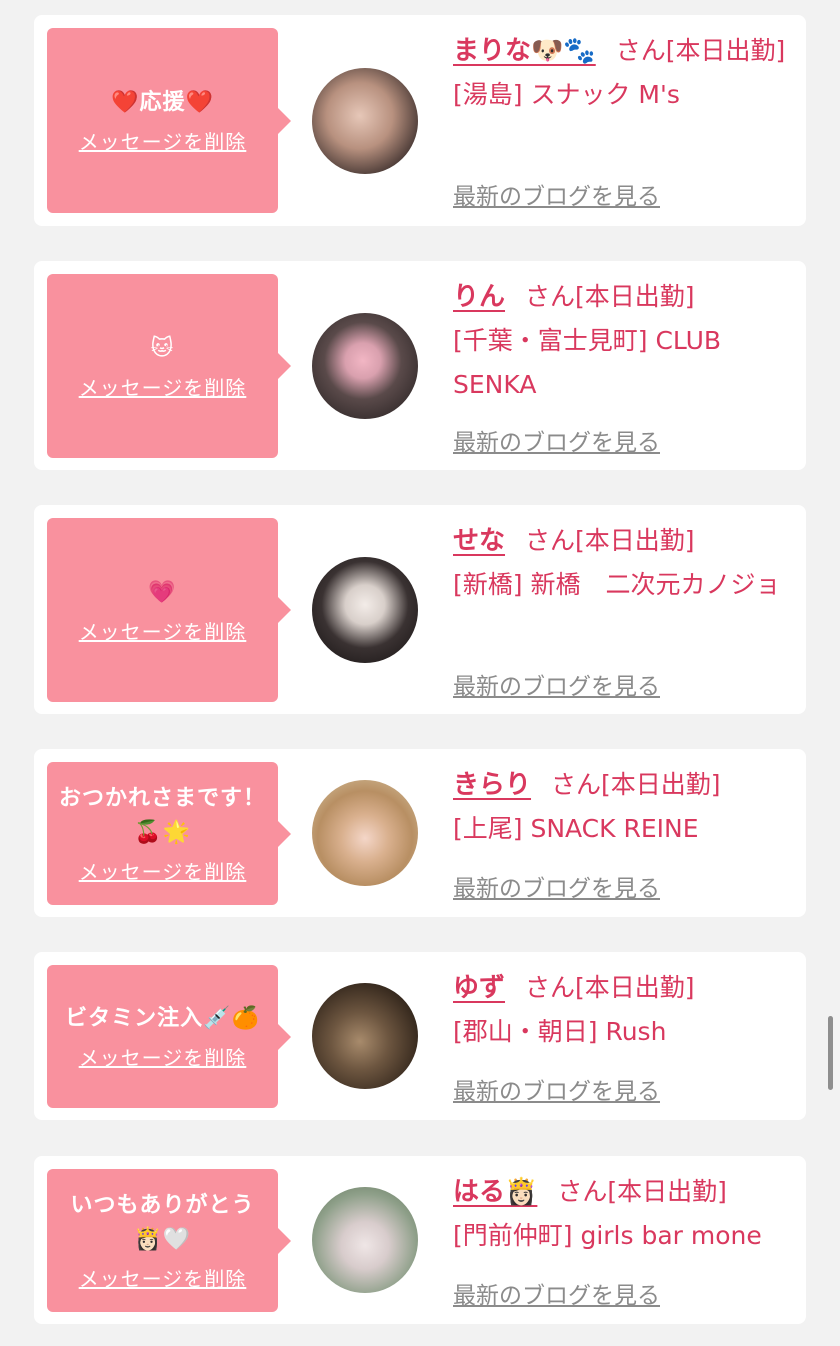 The width and height of the screenshot is (840, 1346). Describe the element at coordinates (495, 1192) in the screenshot. I see `cast-name-link: はる👸🏻` at that location.